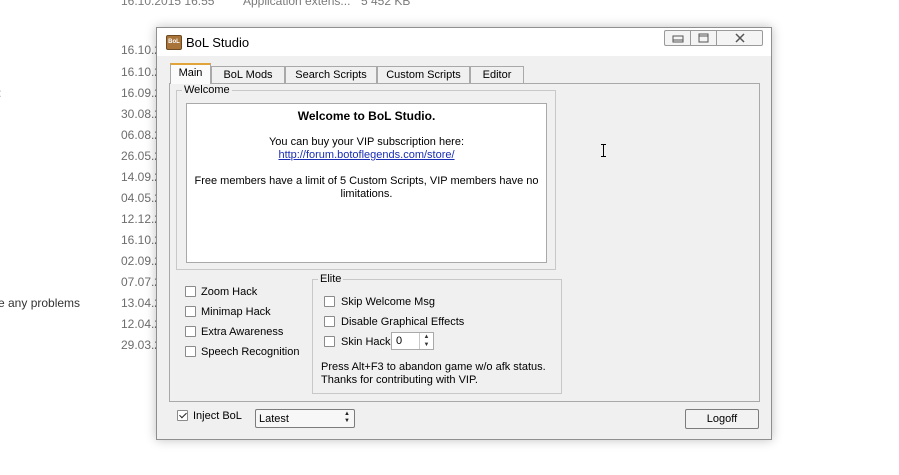 The width and height of the screenshot is (899, 475). What do you see at coordinates (331, 74) in the screenshot?
I see `tab-search-scripts: Search Scripts` at bounding box center [331, 74].